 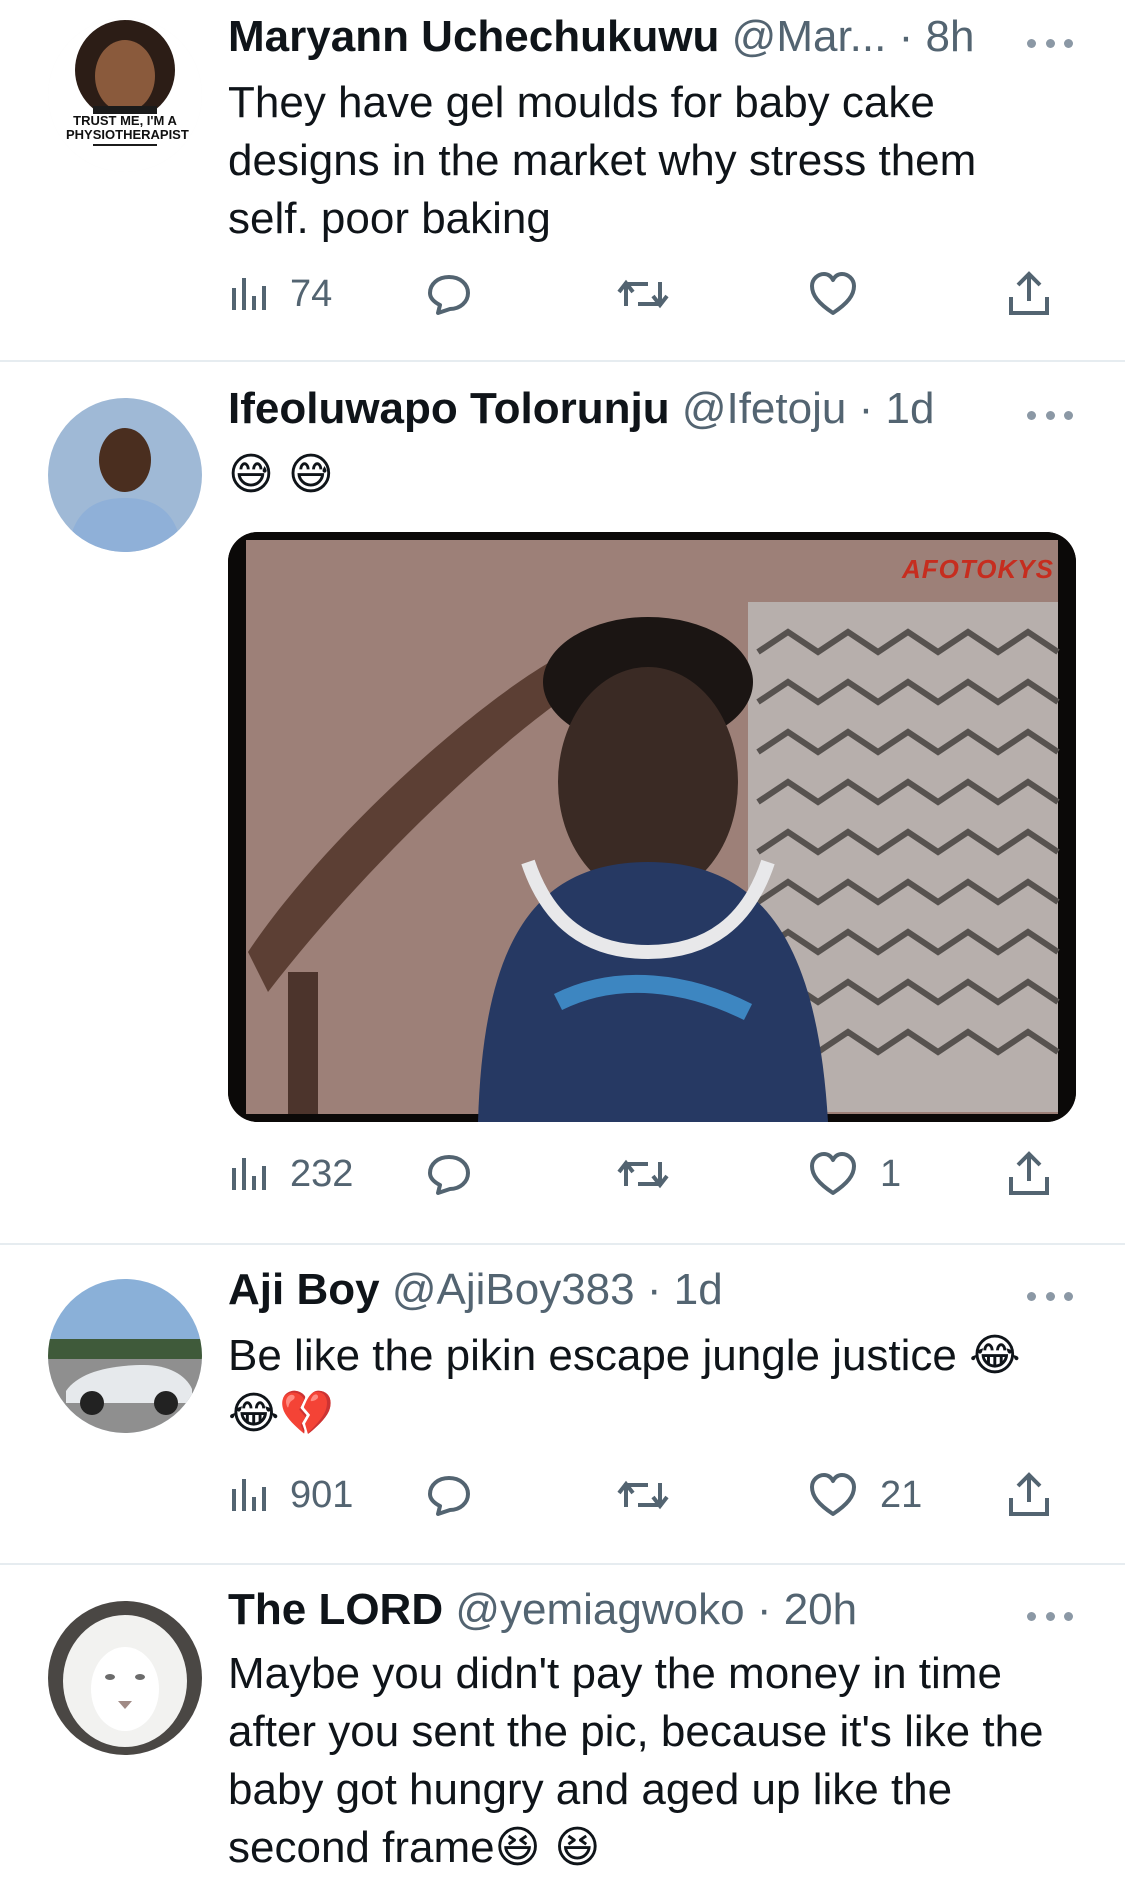 I want to click on tweet-time: 8h, so click(x=949, y=36).